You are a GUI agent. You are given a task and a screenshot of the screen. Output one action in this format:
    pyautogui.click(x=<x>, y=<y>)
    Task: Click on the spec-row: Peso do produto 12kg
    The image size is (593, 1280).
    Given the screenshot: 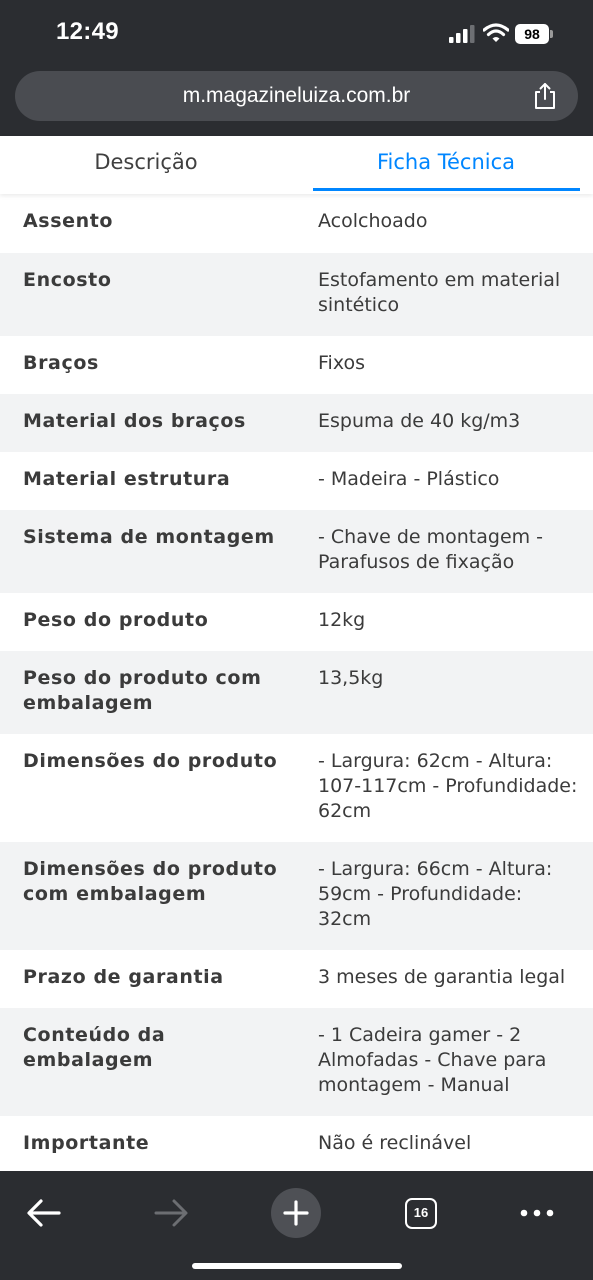 What is the action you would take?
    pyautogui.click(x=296, y=622)
    